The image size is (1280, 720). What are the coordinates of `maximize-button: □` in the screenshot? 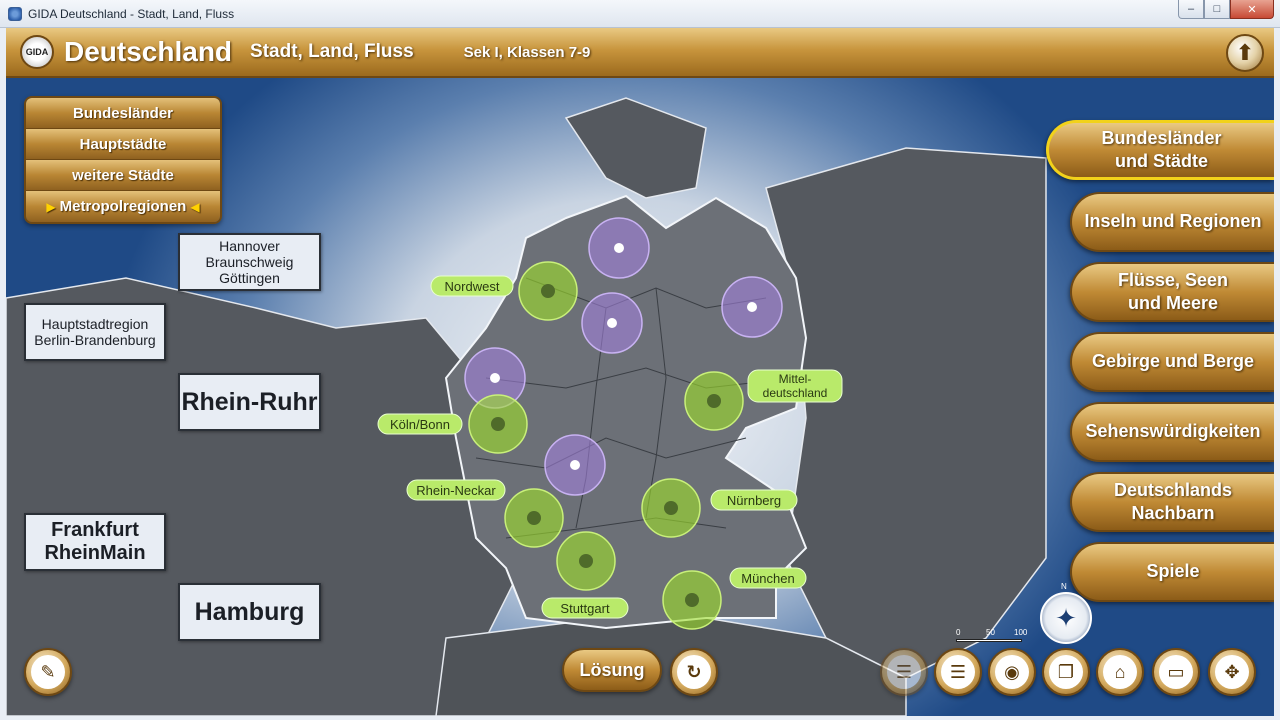 It's located at (1217, 9).